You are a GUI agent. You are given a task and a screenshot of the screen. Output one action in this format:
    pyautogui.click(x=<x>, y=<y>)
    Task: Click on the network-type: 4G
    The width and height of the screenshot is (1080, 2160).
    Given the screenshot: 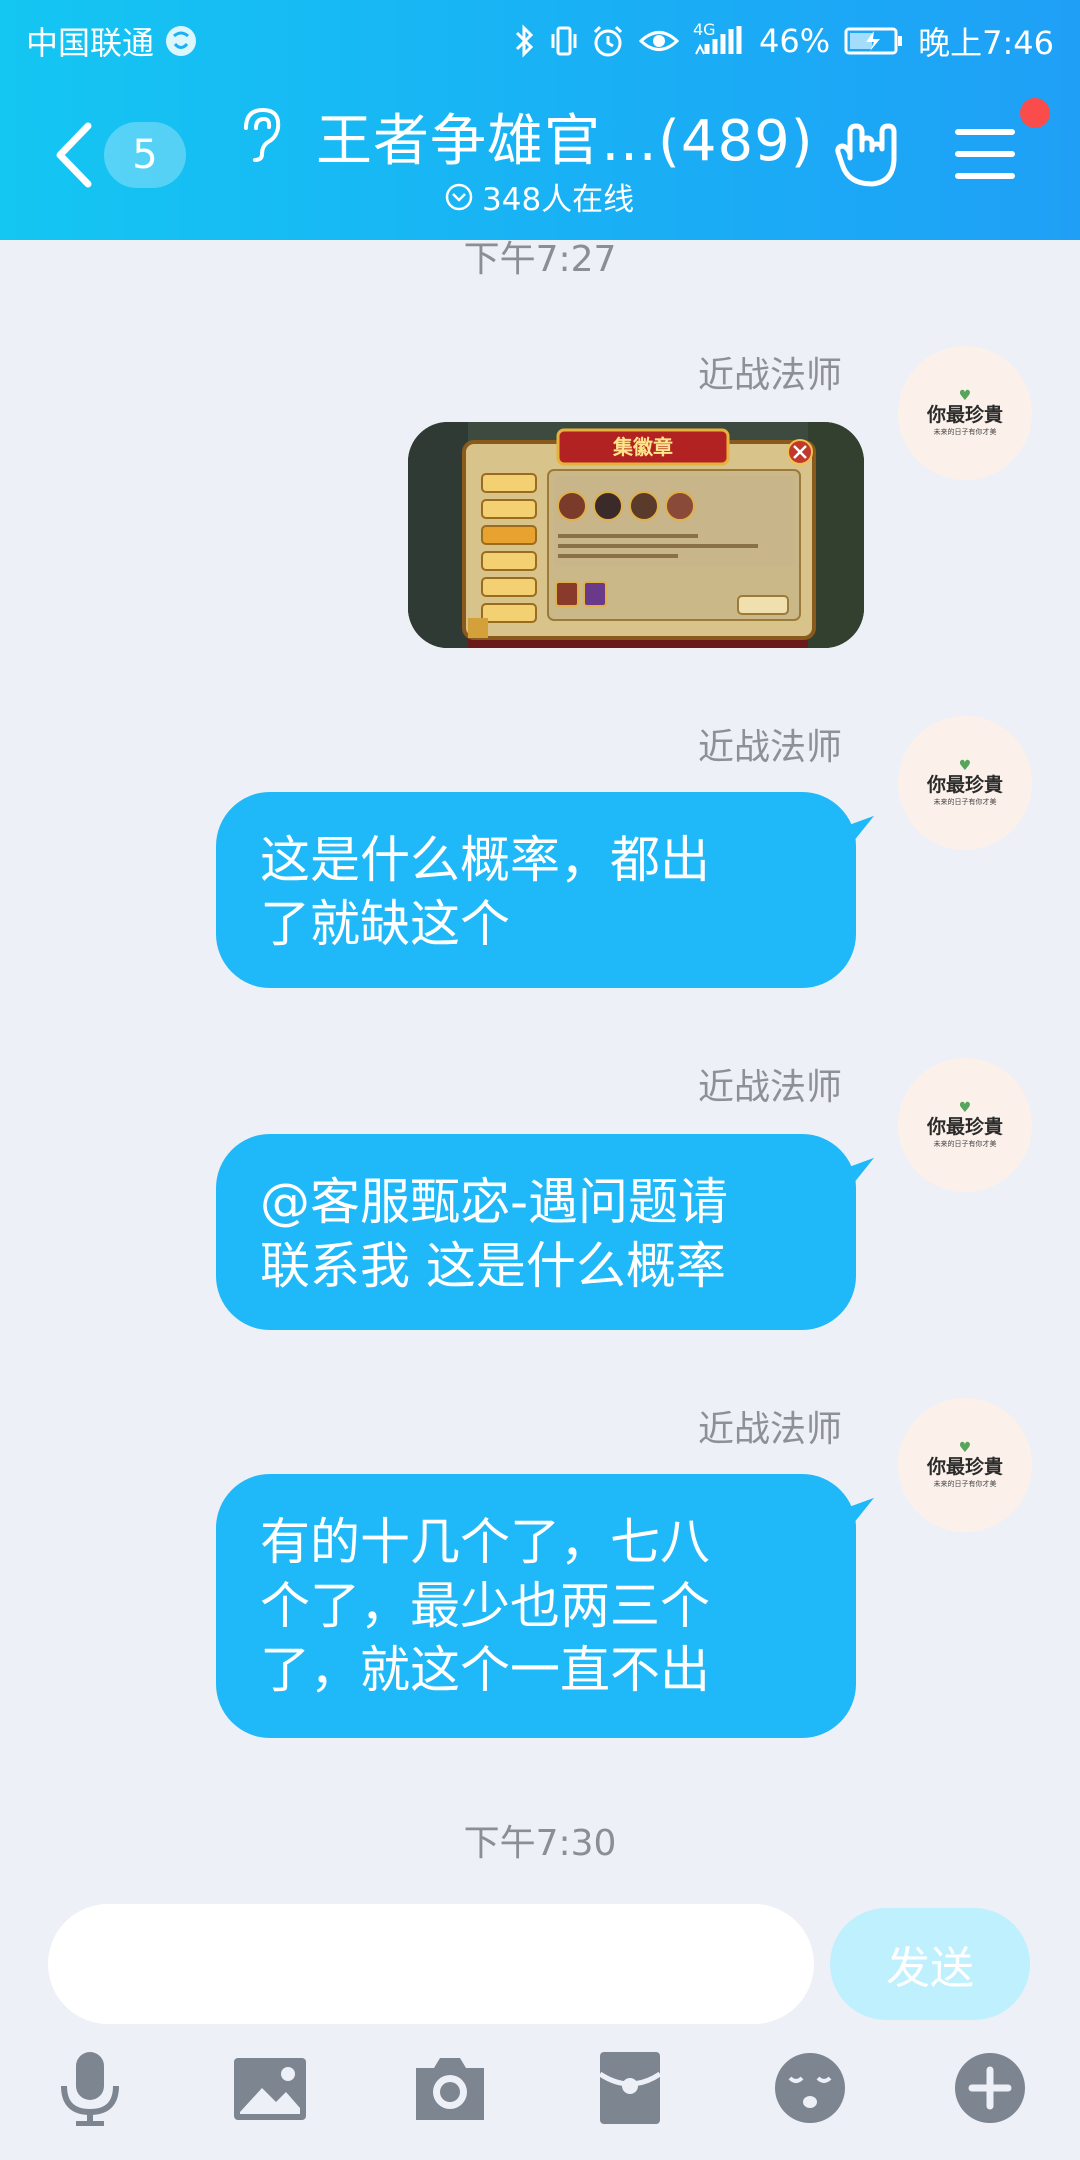 What is the action you would take?
    pyautogui.click(x=704, y=29)
    